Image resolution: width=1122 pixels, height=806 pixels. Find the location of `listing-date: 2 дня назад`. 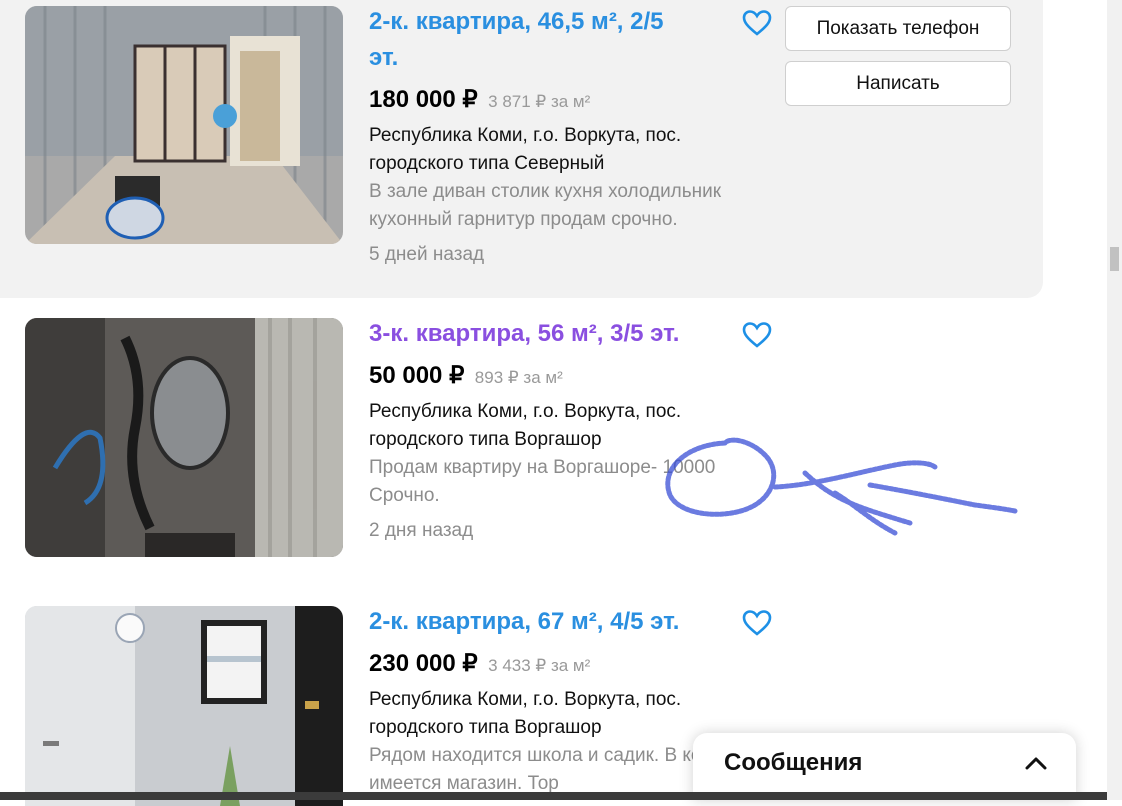

listing-date: 2 дня назад is located at coordinates (421, 530).